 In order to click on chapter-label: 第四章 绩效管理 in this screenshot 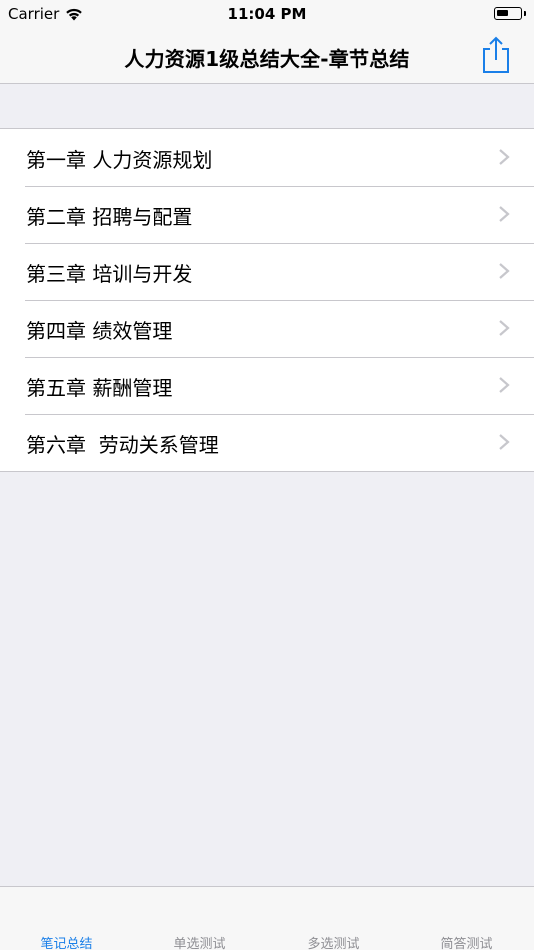, I will do `click(99, 331)`.